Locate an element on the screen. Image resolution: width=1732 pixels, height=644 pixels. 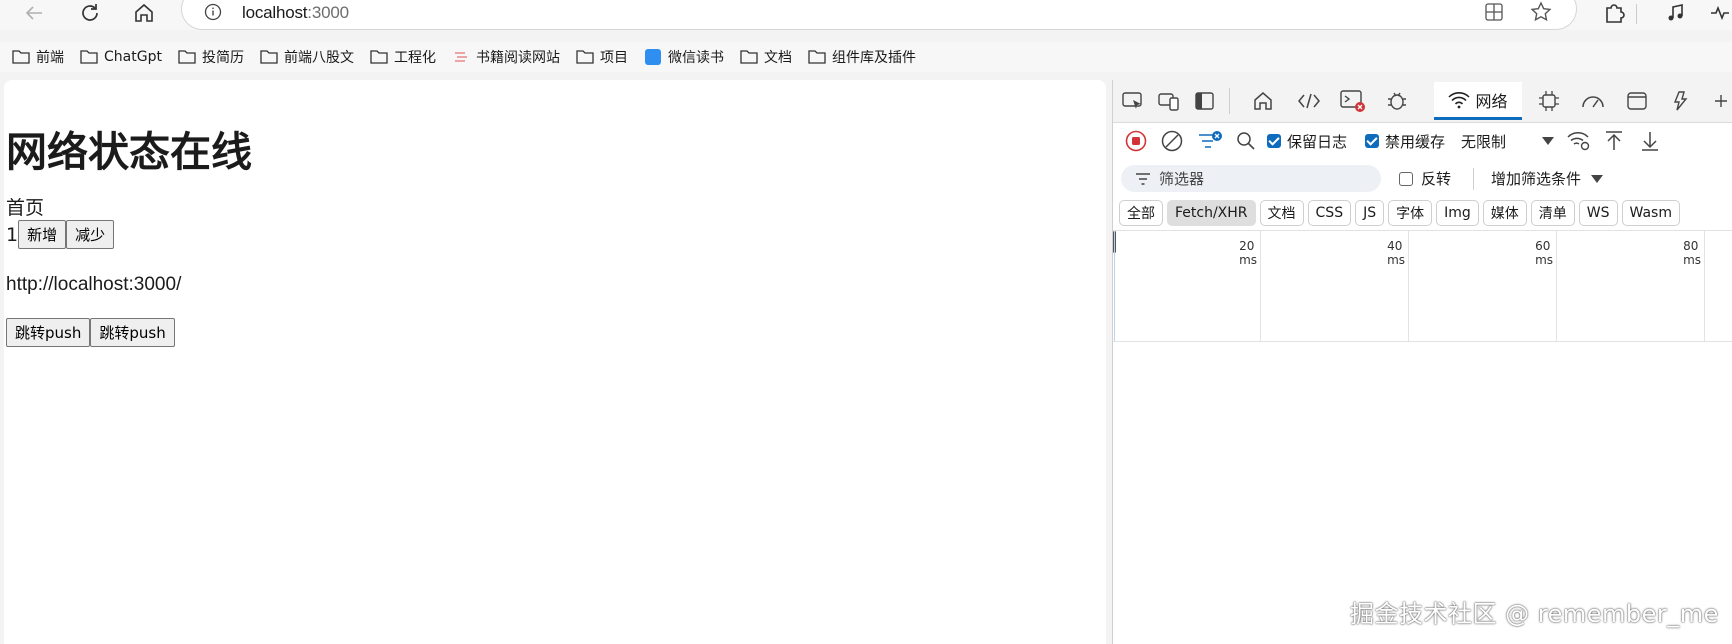
dock-side-button is located at coordinates (1205, 101).